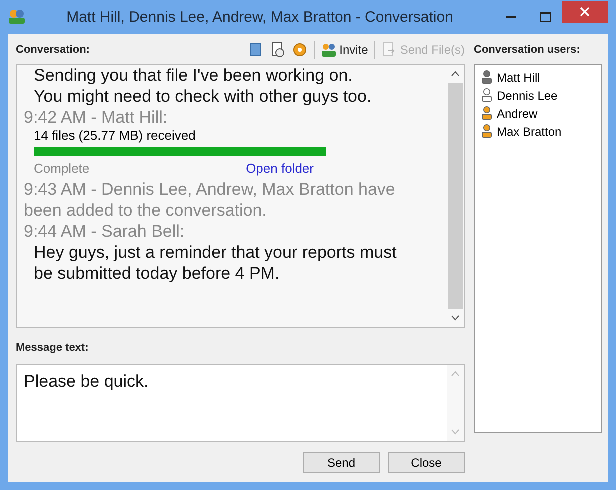 The image size is (616, 490). Describe the element at coordinates (529, 131) in the screenshot. I see `user-name: Max Bratton` at that location.